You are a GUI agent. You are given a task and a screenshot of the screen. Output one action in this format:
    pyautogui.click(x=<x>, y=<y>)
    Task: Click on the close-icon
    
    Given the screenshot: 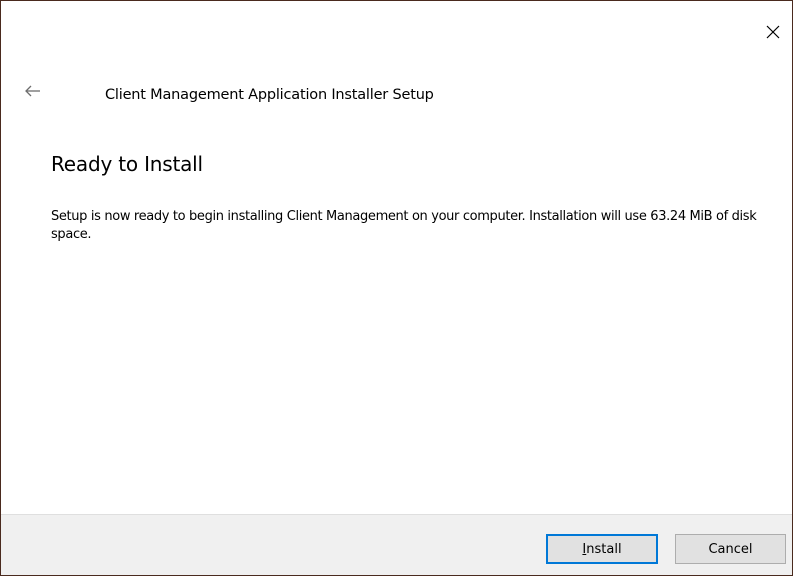 What is the action you would take?
    pyautogui.click(x=773, y=32)
    